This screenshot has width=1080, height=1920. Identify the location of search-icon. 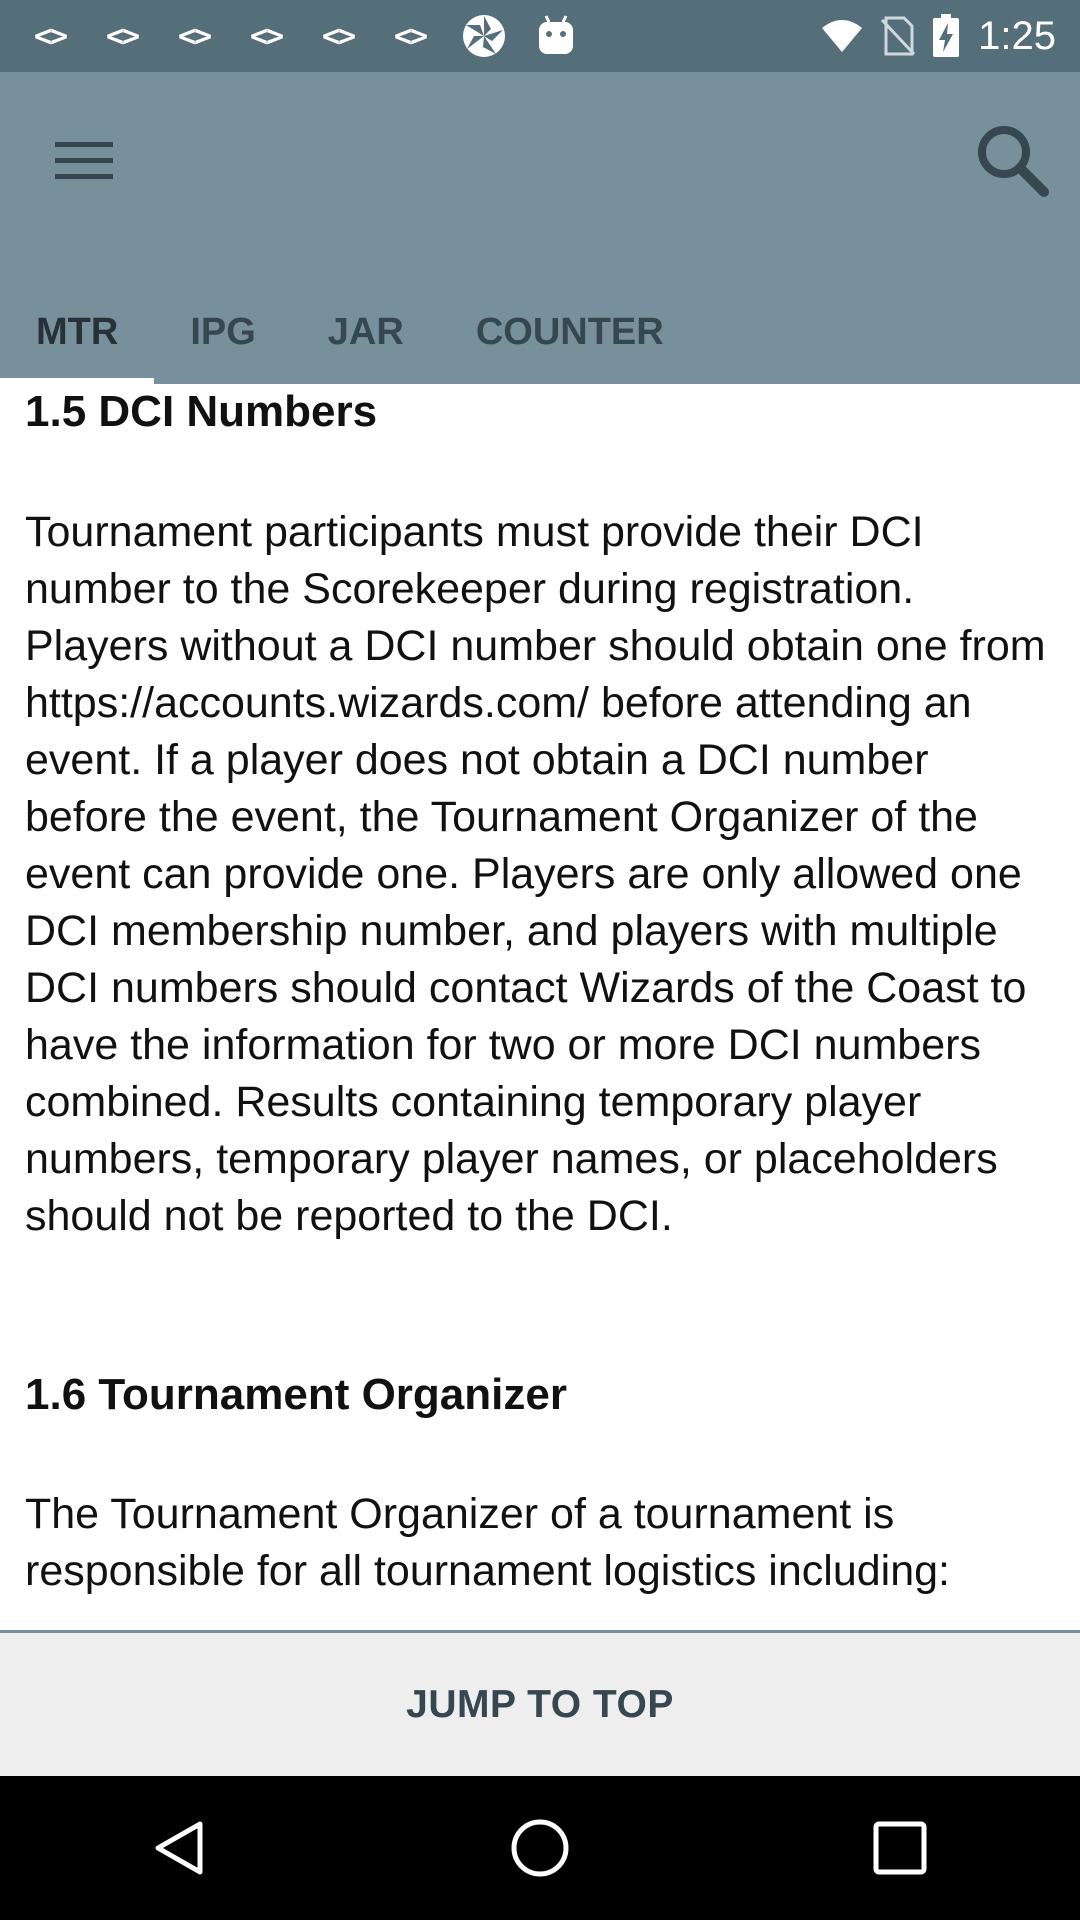
(1013, 161).